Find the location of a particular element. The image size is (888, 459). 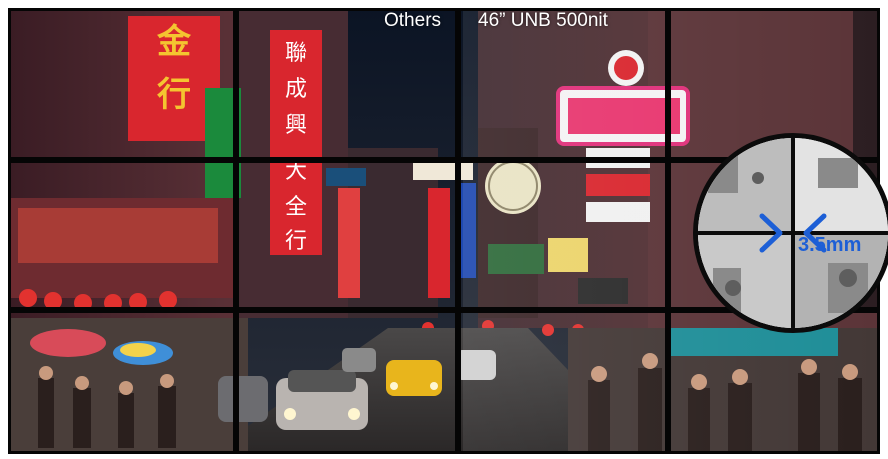

bezel-zoom-circle: 3.5mm is located at coordinates (790, 233).